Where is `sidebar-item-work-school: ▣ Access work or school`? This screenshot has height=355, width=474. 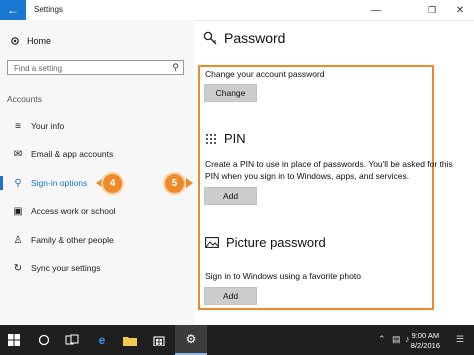 sidebar-item-work-school: ▣ Access work or school is located at coordinates (97, 211).